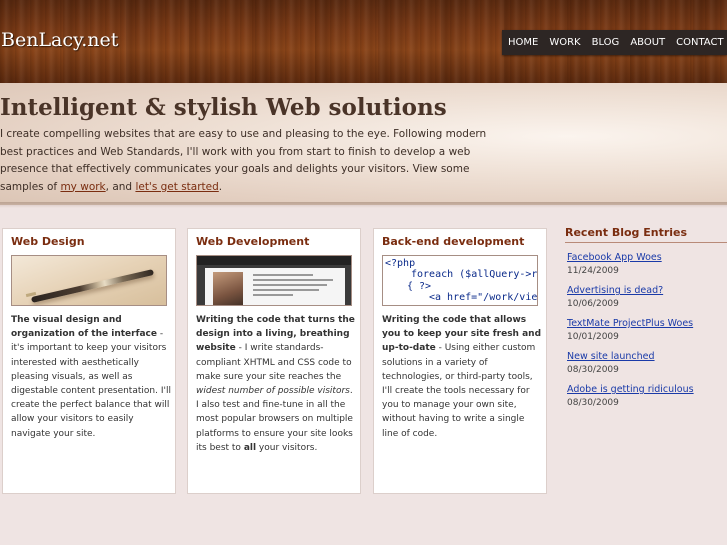 The image size is (727, 545). Describe the element at coordinates (647, 389) in the screenshot. I see `blog-entry-link: Adobe is getting ridiculous` at that location.